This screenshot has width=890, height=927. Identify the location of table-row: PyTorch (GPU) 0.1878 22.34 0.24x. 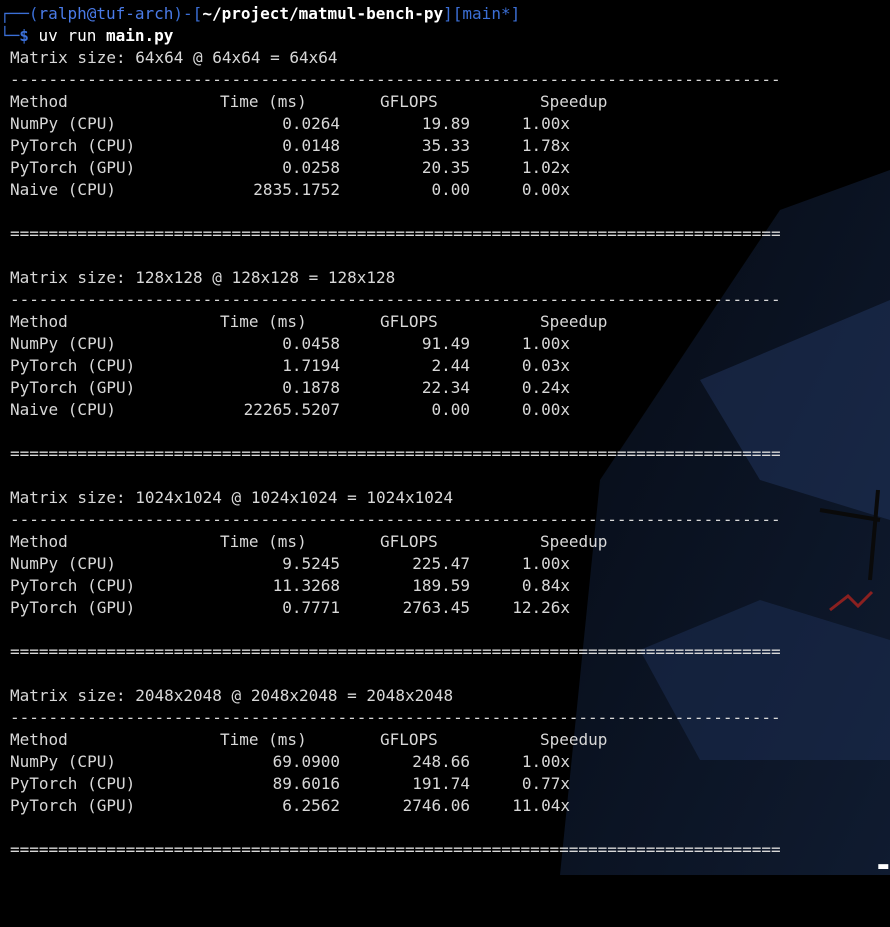
(445, 388).